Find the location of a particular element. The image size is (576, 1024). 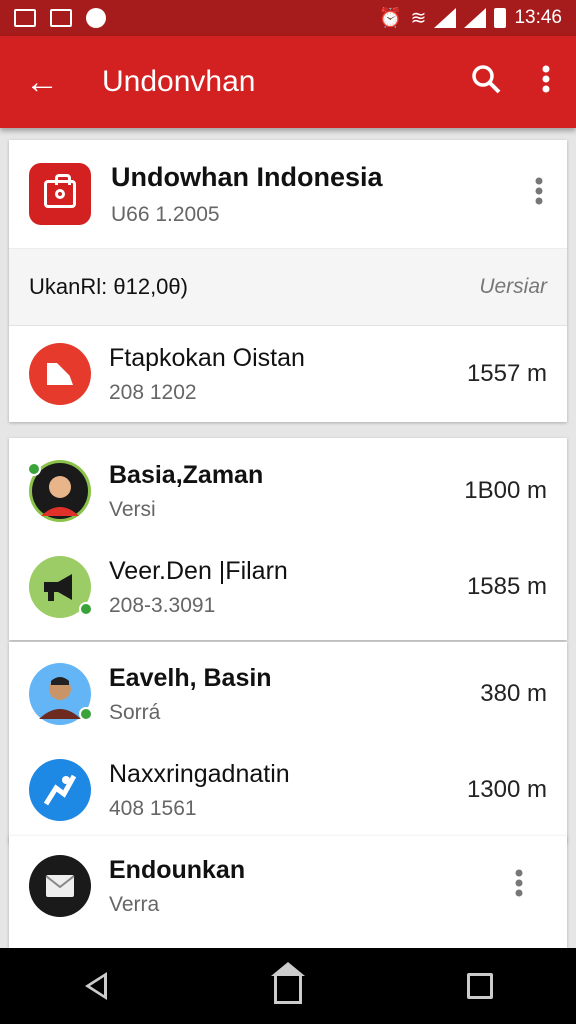

row-name: Basia,Zaman is located at coordinates (186, 474).